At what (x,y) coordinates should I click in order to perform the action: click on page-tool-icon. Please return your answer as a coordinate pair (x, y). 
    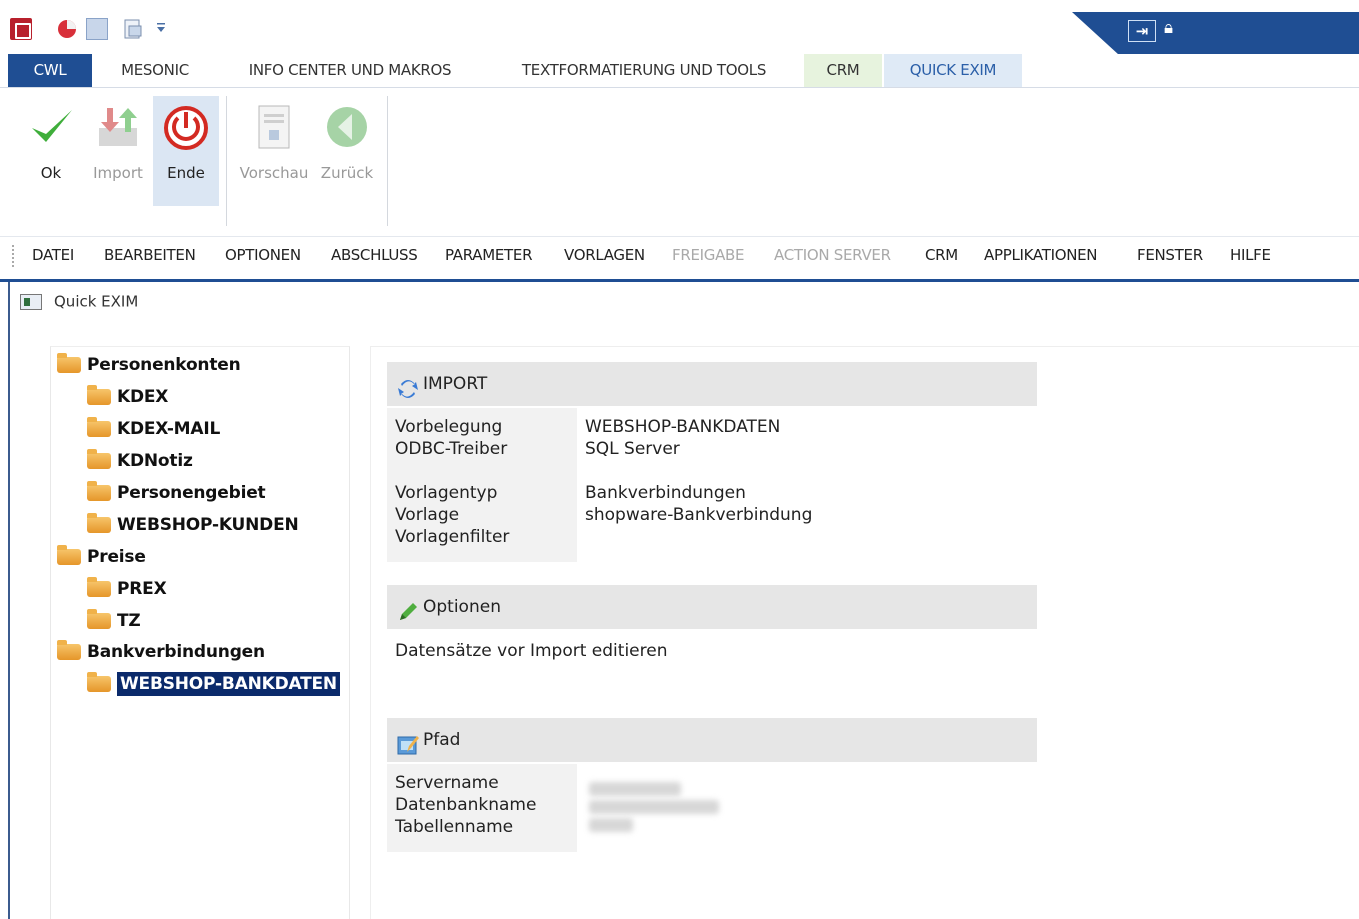
    Looking at the image, I should click on (133, 29).